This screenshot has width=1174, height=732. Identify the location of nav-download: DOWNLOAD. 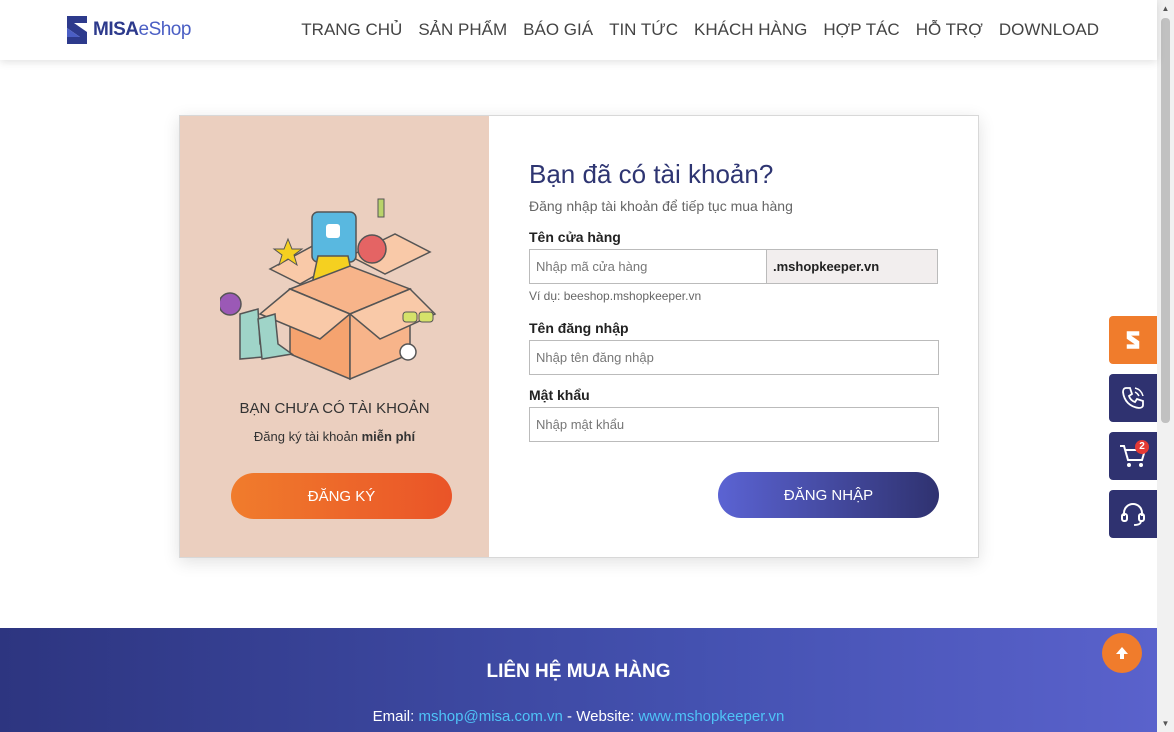
(1049, 30).